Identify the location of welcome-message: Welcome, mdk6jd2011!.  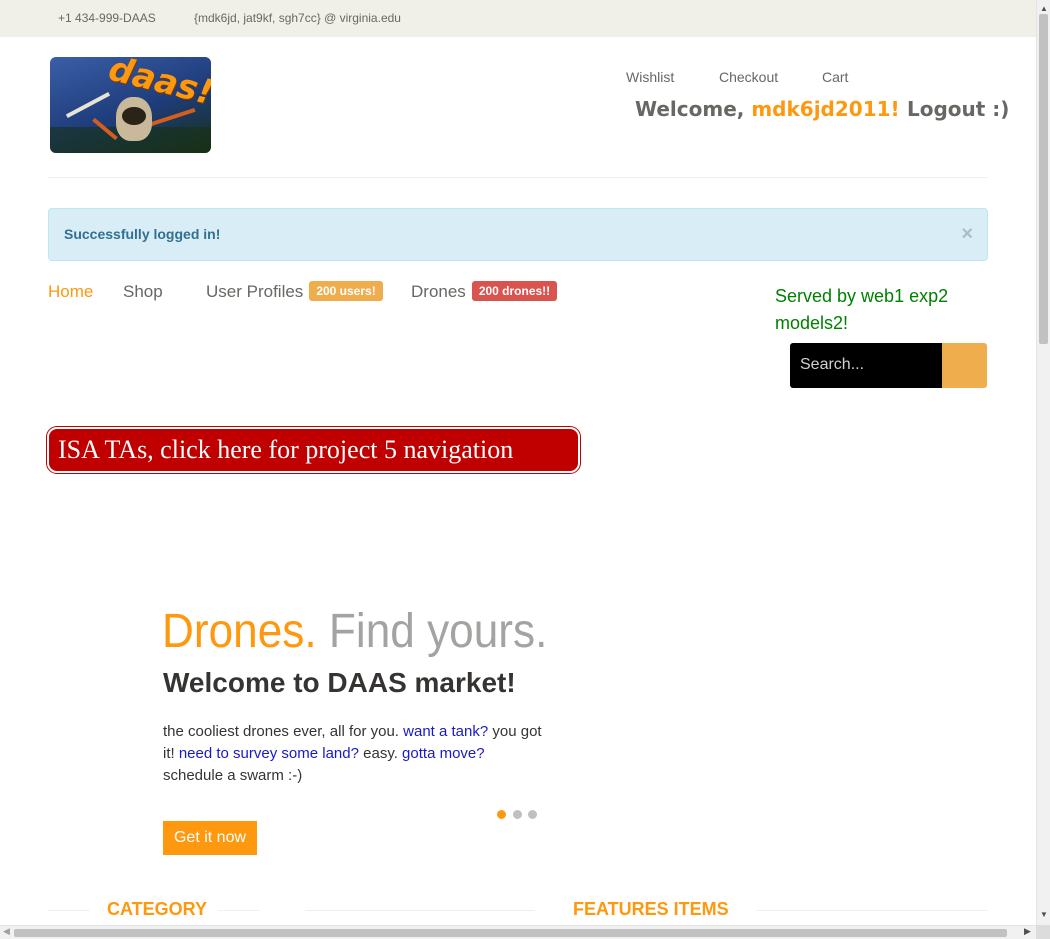
(767, 109).